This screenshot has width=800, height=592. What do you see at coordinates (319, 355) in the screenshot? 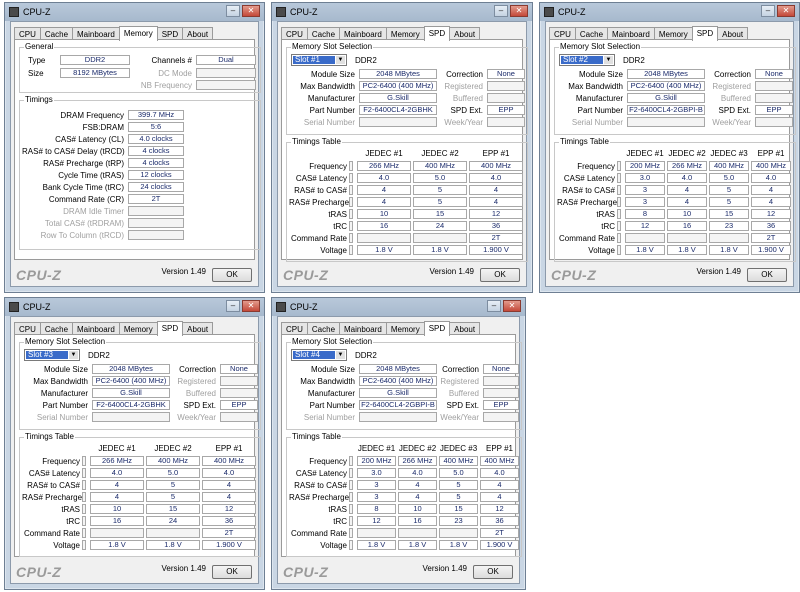
I see `slot-select: Slot #4 ▼` at bounding box center [319, 355].